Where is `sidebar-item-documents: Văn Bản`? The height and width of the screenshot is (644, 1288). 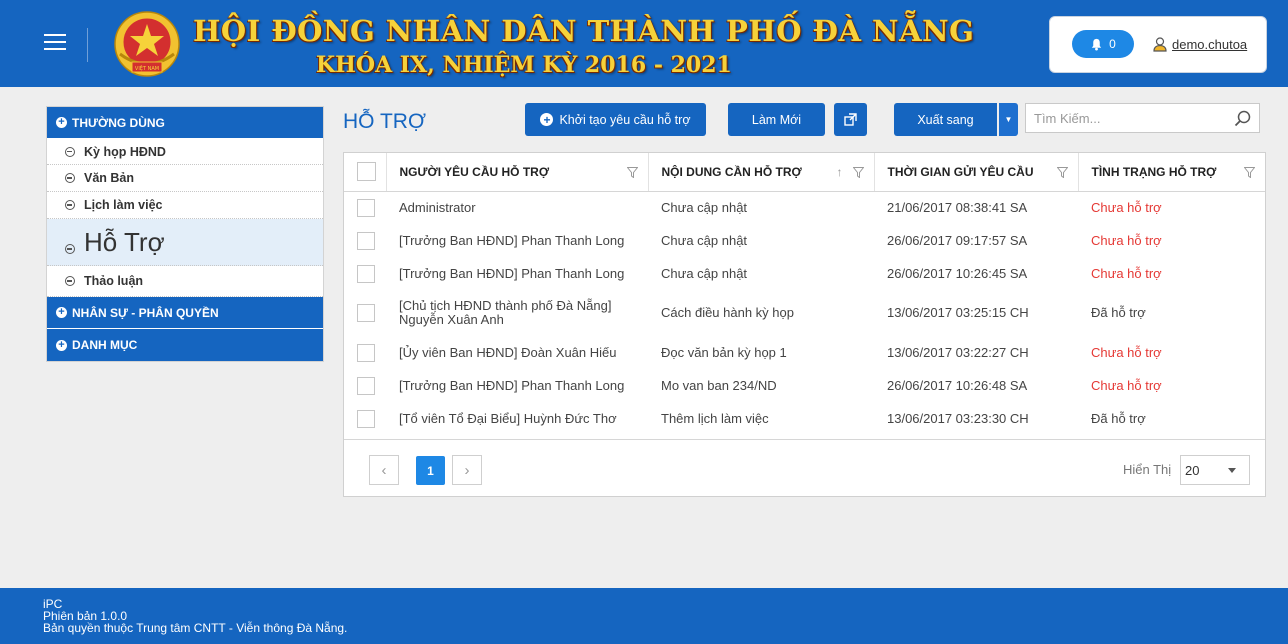
sidebar-item-documents: Văn Bản is located at coordinates (185, 178).